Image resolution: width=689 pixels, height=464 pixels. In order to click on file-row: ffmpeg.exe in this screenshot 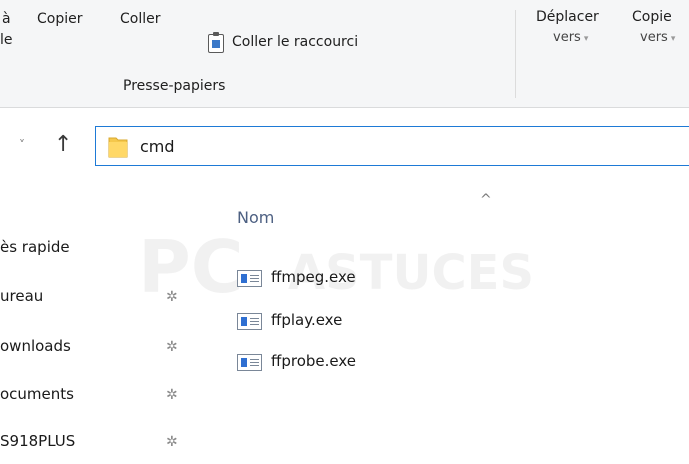, I will do `click(327, 280)`.